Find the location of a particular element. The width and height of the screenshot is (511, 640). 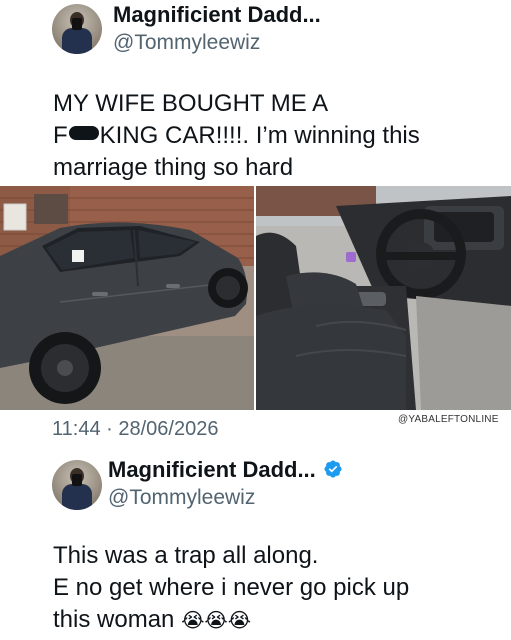

verified-badge-icon is located at coordinates (333, 469).